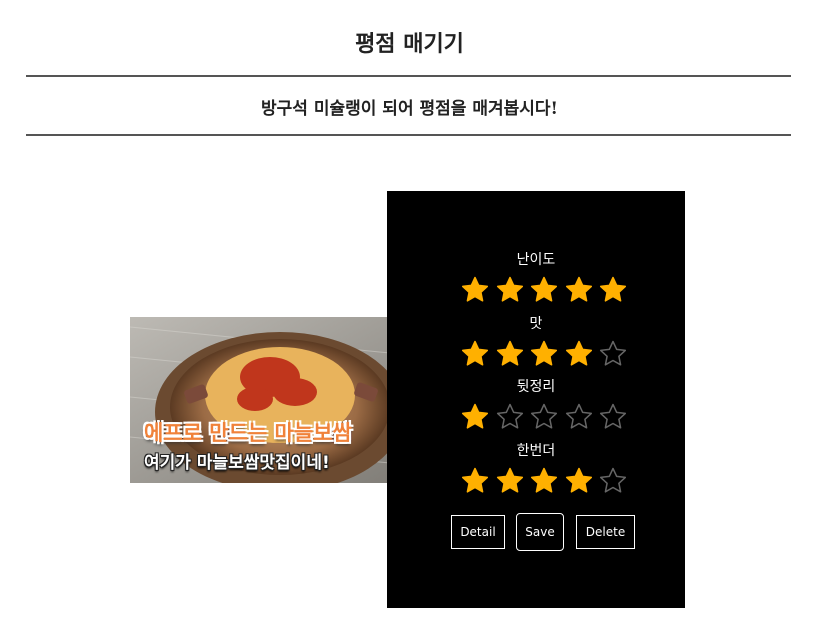 This screenshot has height=637, width=819. What do you see at coordinates (536, 450) in the screenshot?
I see `rating-label: 한번더` at bounding box center [536, 450].